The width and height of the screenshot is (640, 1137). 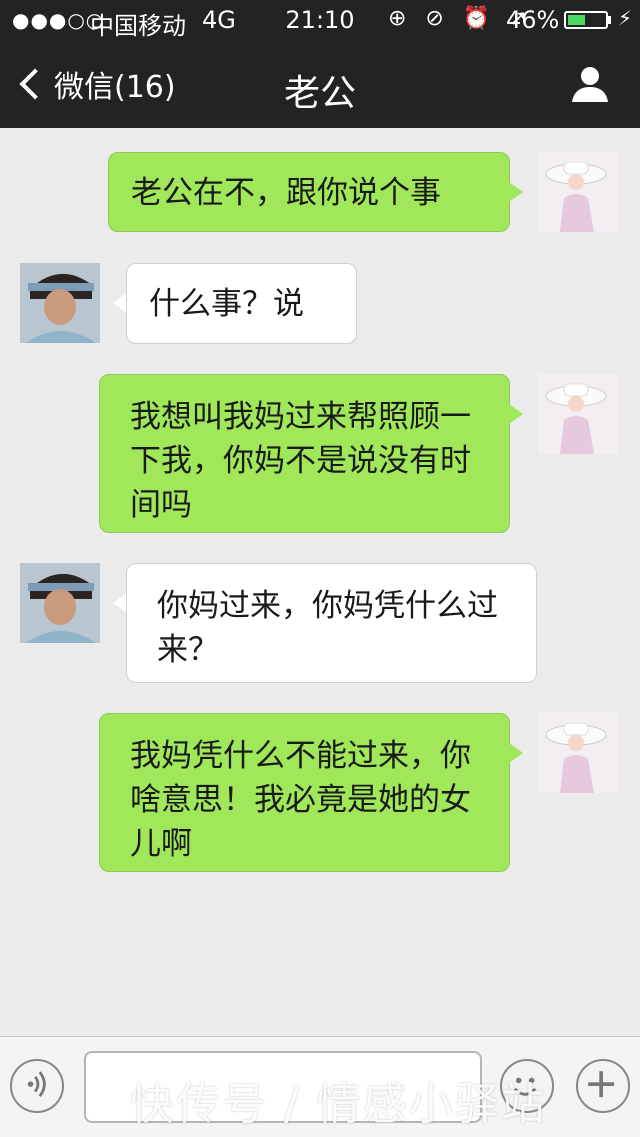 I want to click on voice-button, so click(x=37, y=1086).